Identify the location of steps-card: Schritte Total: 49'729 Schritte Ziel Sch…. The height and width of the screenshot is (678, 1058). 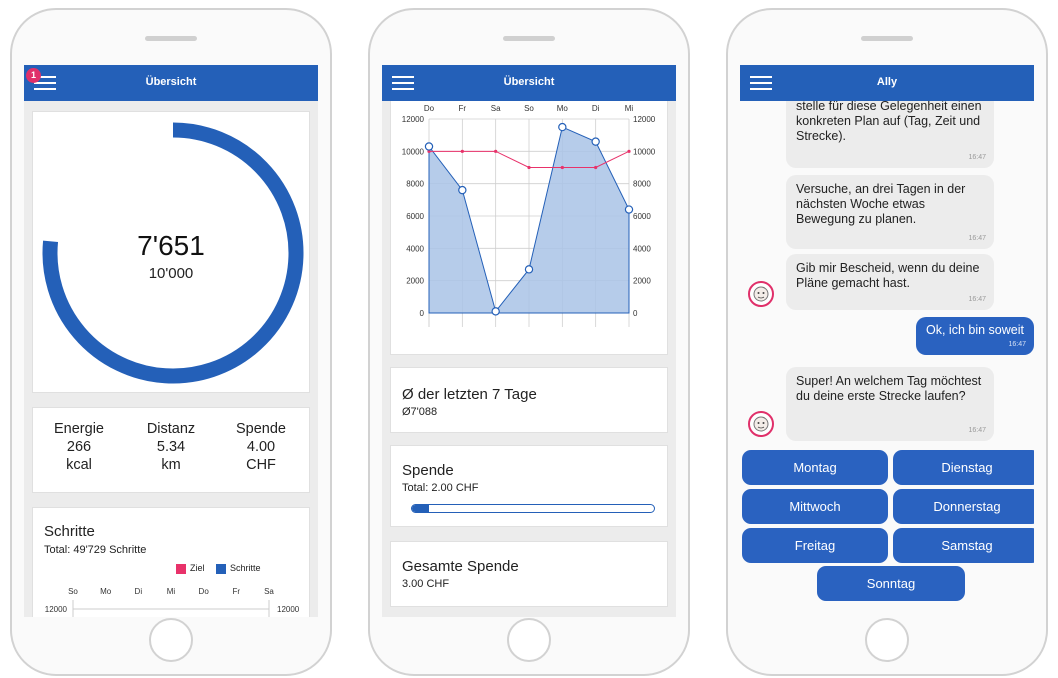
(171, 562).